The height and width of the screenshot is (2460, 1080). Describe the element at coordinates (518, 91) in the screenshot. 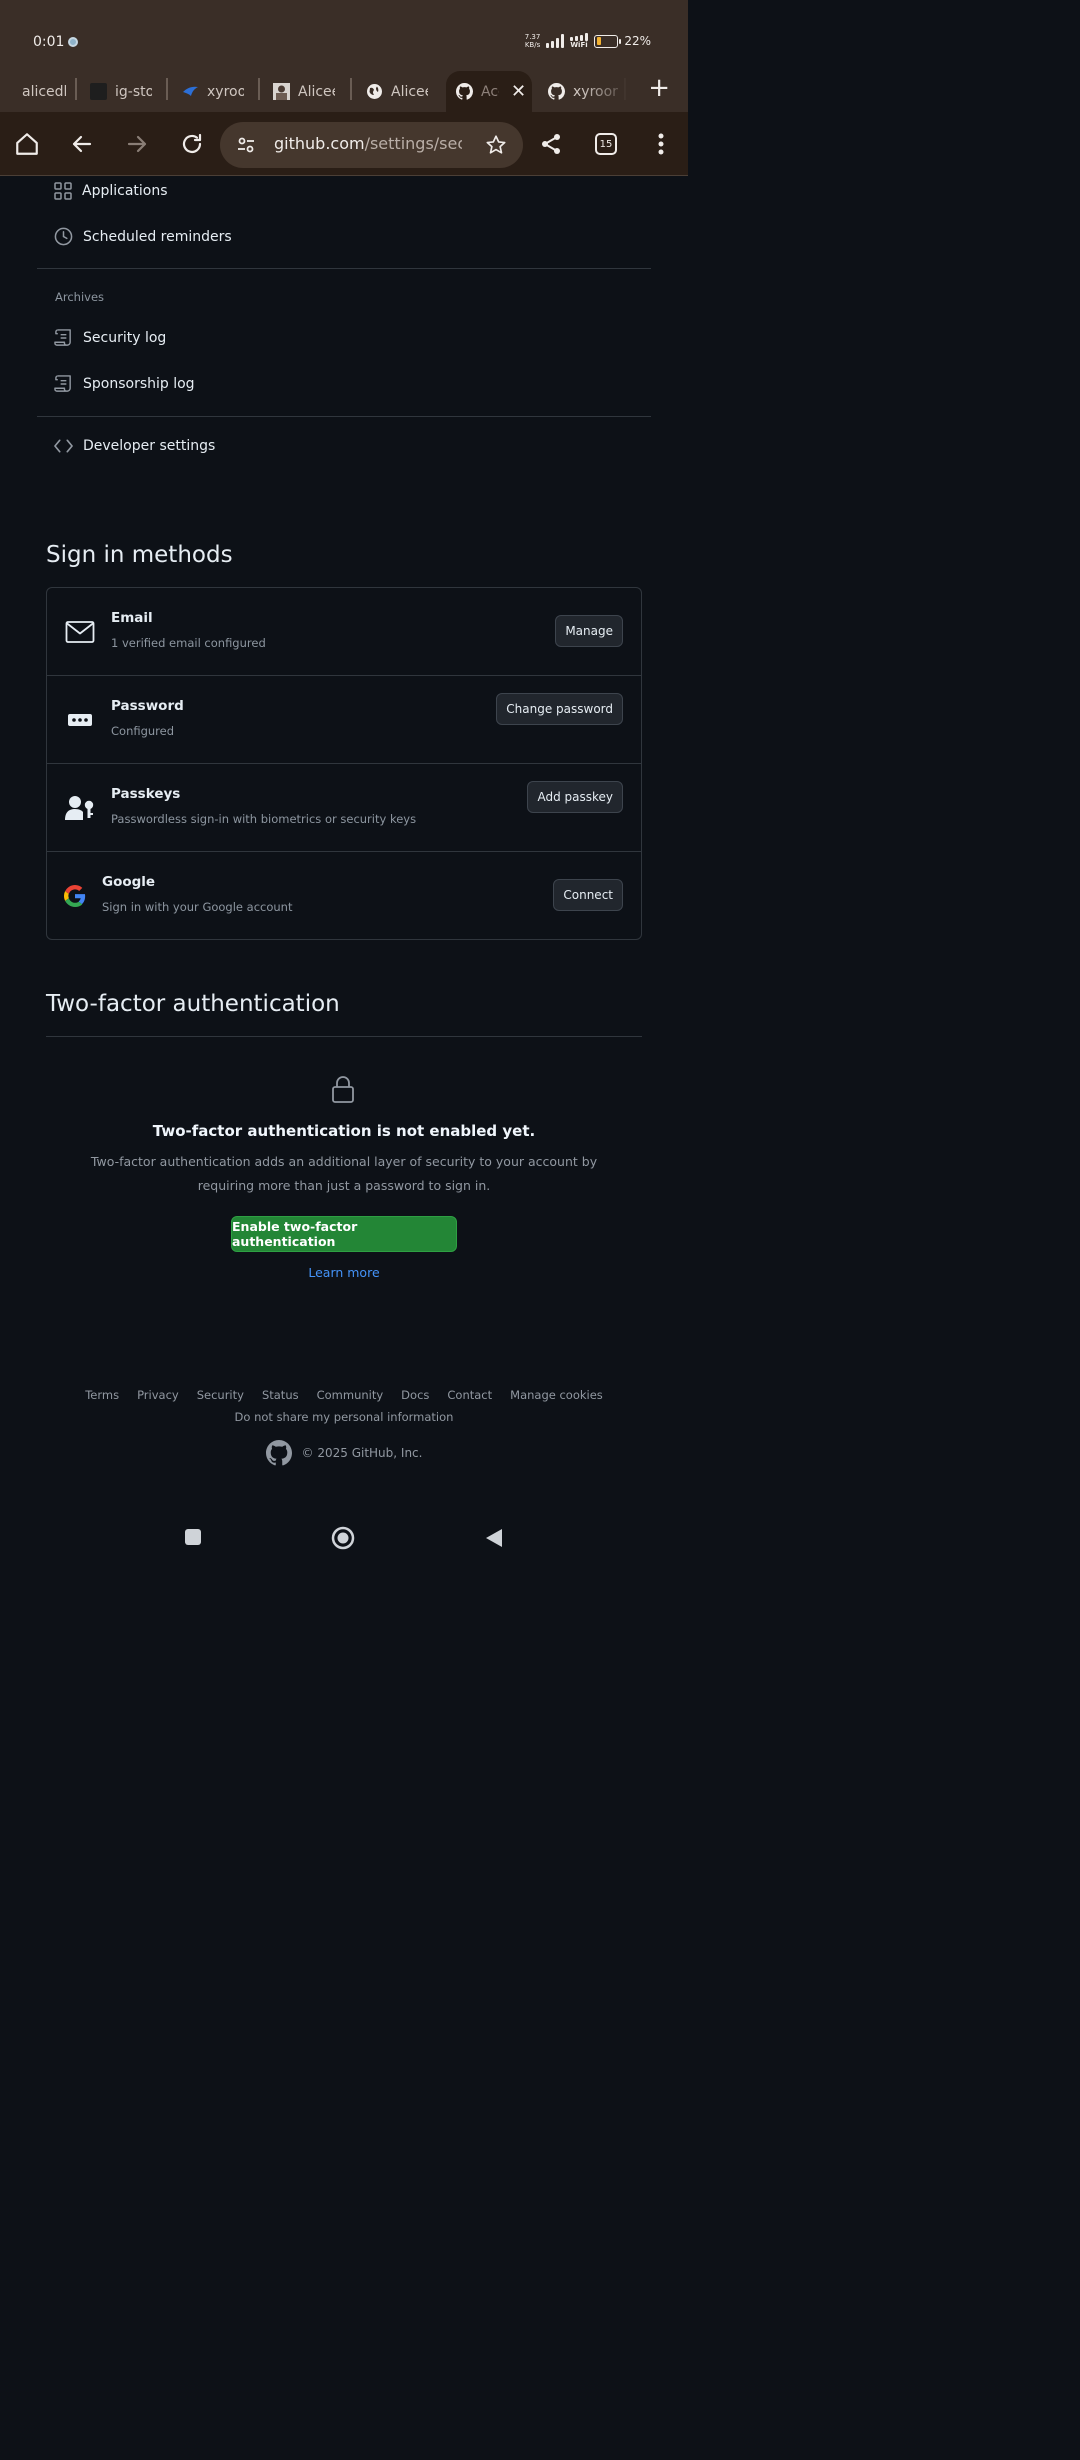

I see `close-tab-icon: ✕` at that location.